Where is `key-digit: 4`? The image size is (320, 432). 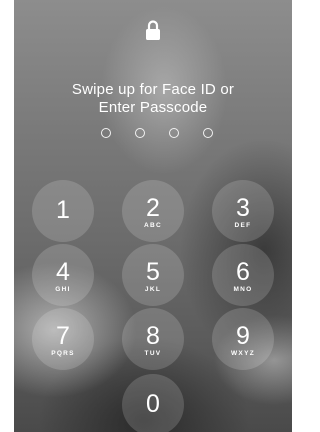 key-digit: 4 is located at coordinates (63, 272).